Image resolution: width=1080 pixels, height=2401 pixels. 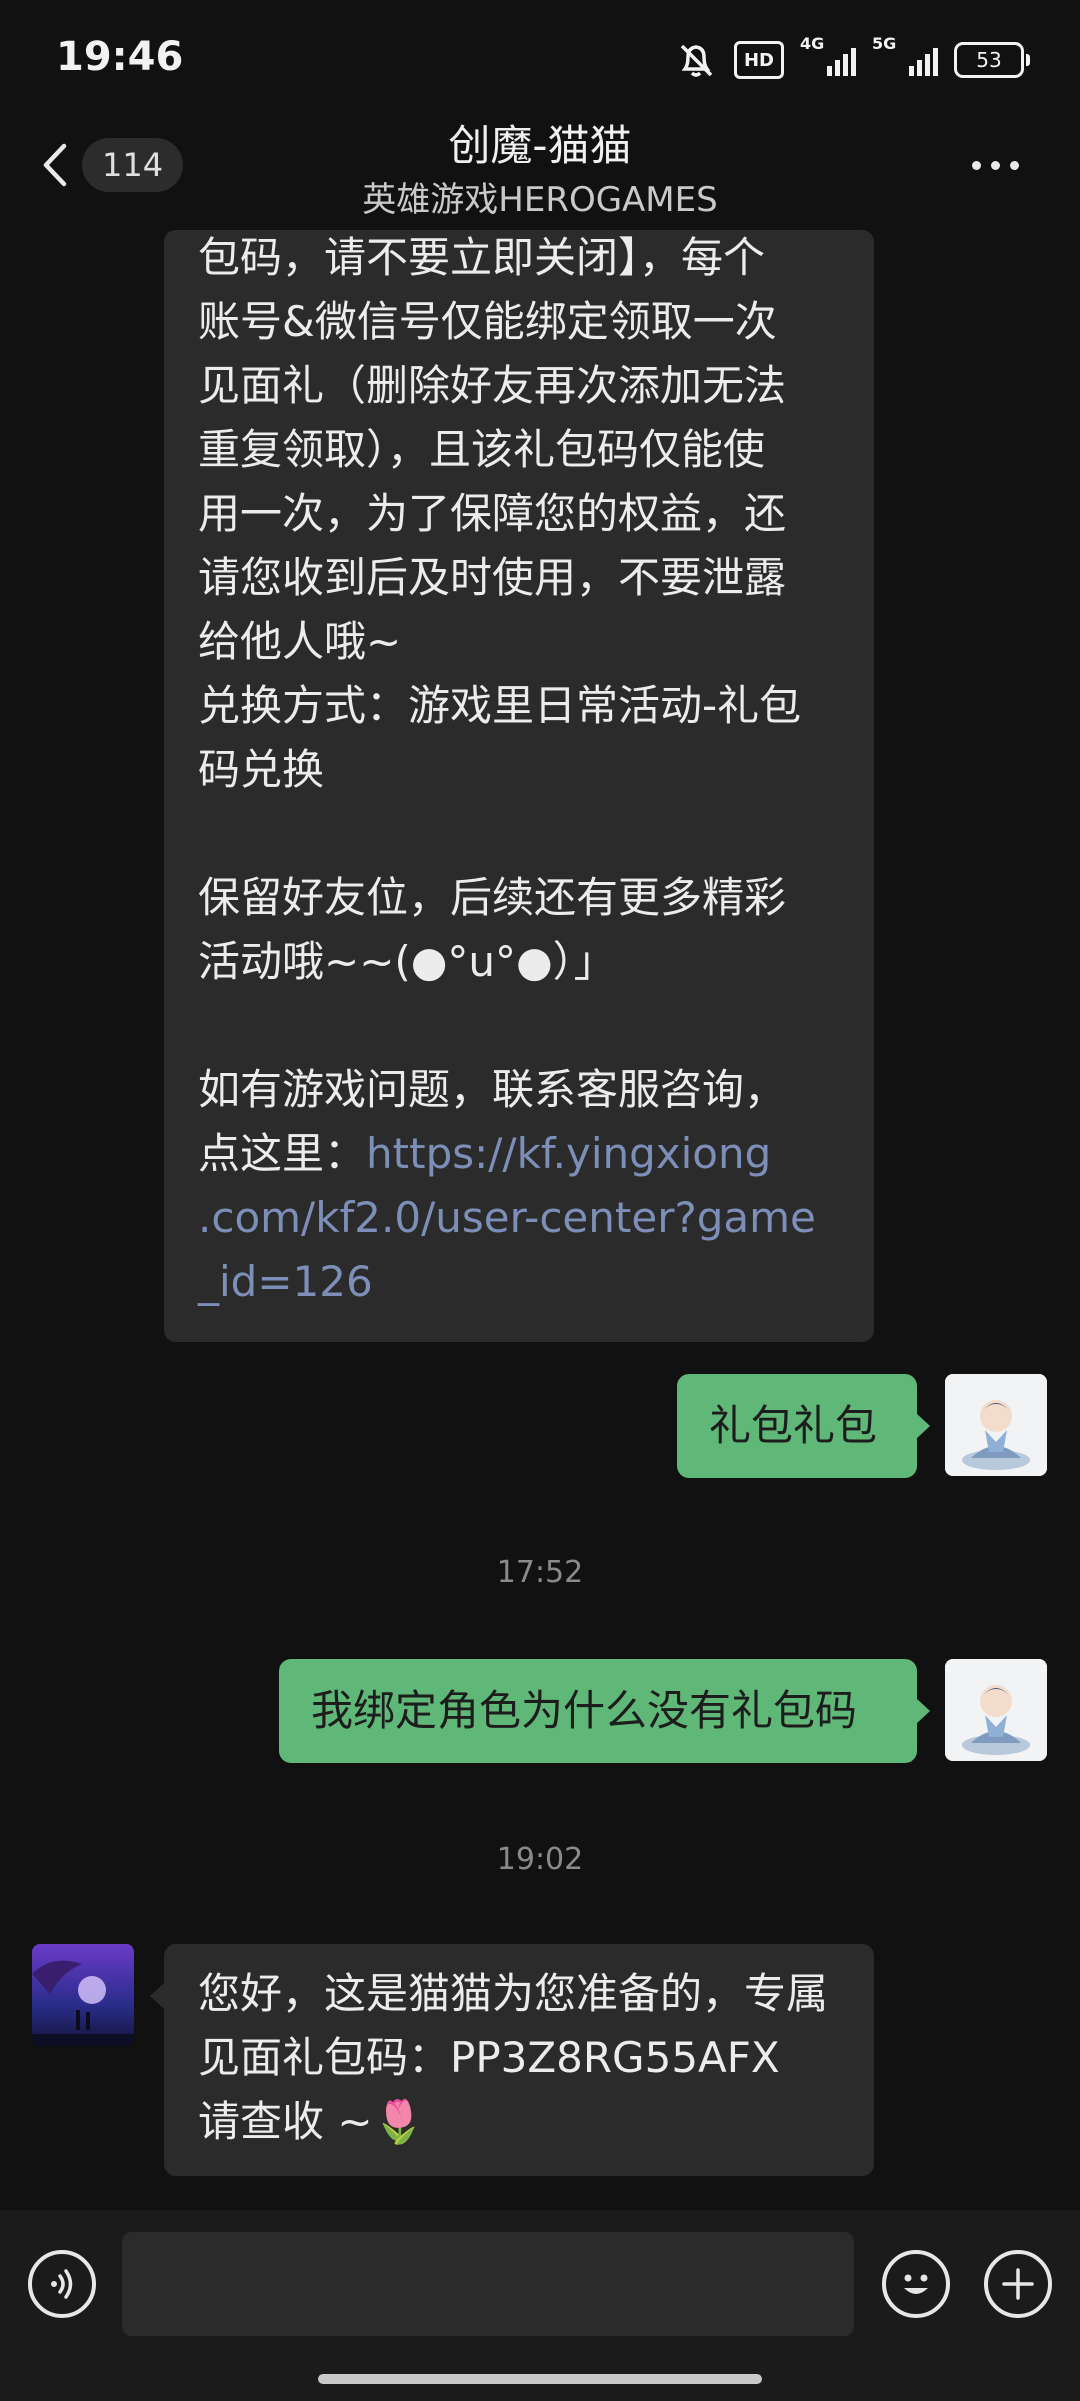 I want to click on message-line: 给他人哦~, so click(x=300, y=641).